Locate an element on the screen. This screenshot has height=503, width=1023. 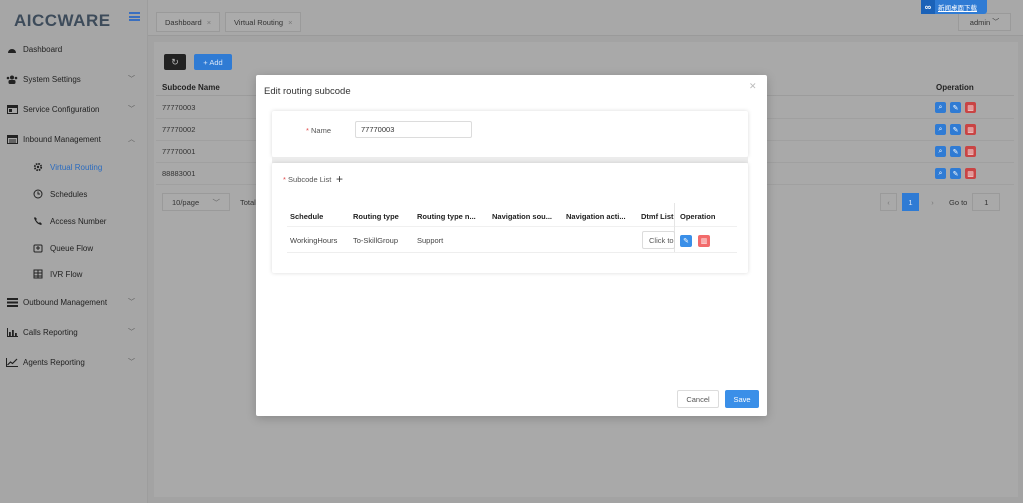
chevron-up-icon: ︿ is located at coordinates (131, 139).